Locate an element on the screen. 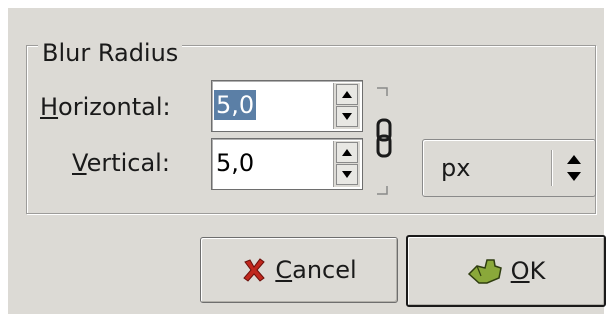  vertical-decrement-button is located at coordinates (347, 174).